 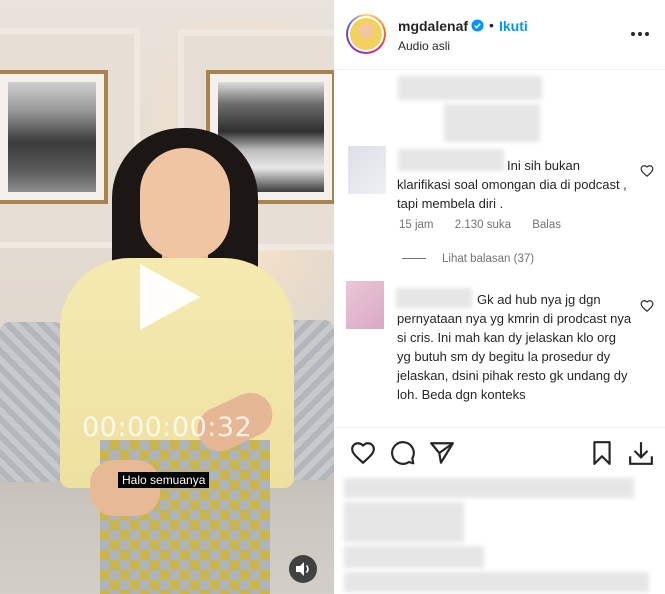 What do you see at coordinates (54, 137) in the screenshot?
I see `picture-frame-left` at bounding box center [54, 137].